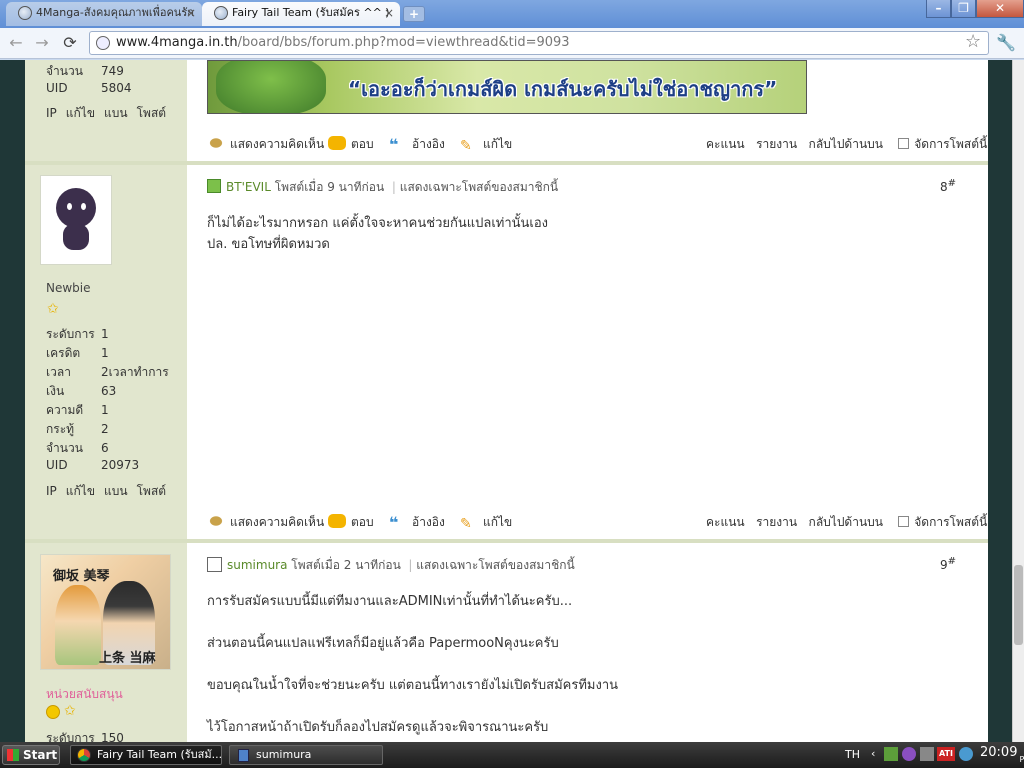 The height and width of the screenshot is (768, 1024). Describe the element at coordinates (909, 754) in the screenshot. I see `speaker-icon` at that location.